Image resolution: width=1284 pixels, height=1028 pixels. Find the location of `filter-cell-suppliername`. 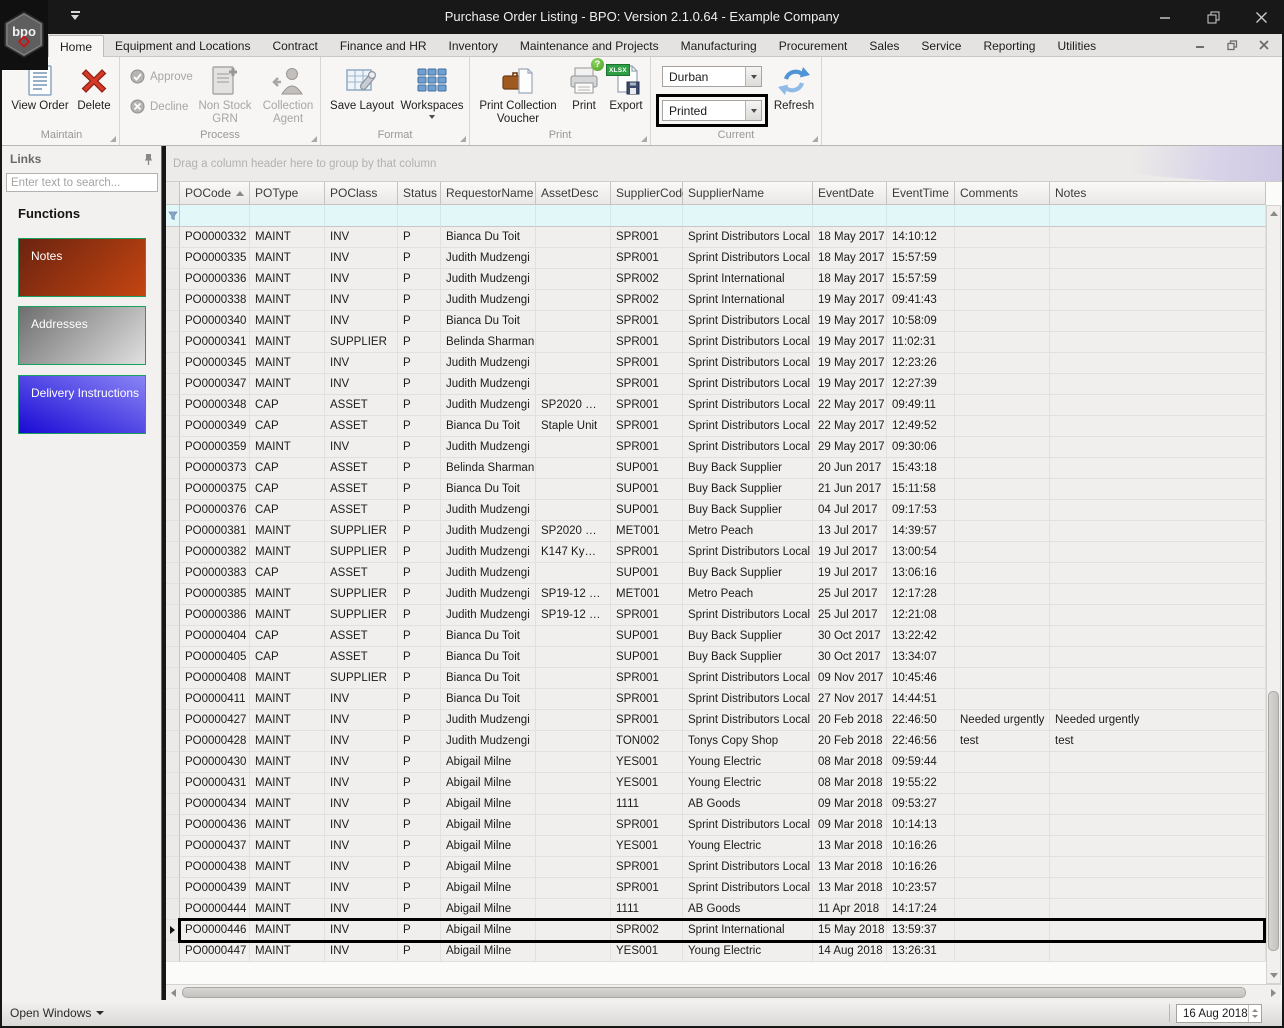

filter-cell-suppliername is located at coordinates (748, 216).